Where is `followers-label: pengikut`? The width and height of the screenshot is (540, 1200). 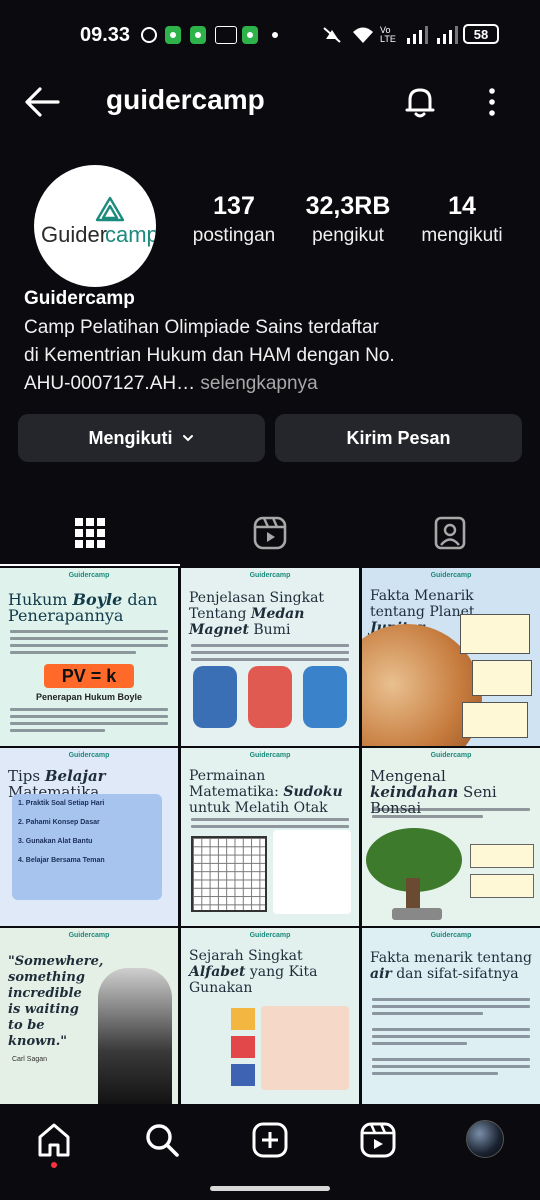 followers-label: pengikut is located at coordinates (348, 235).